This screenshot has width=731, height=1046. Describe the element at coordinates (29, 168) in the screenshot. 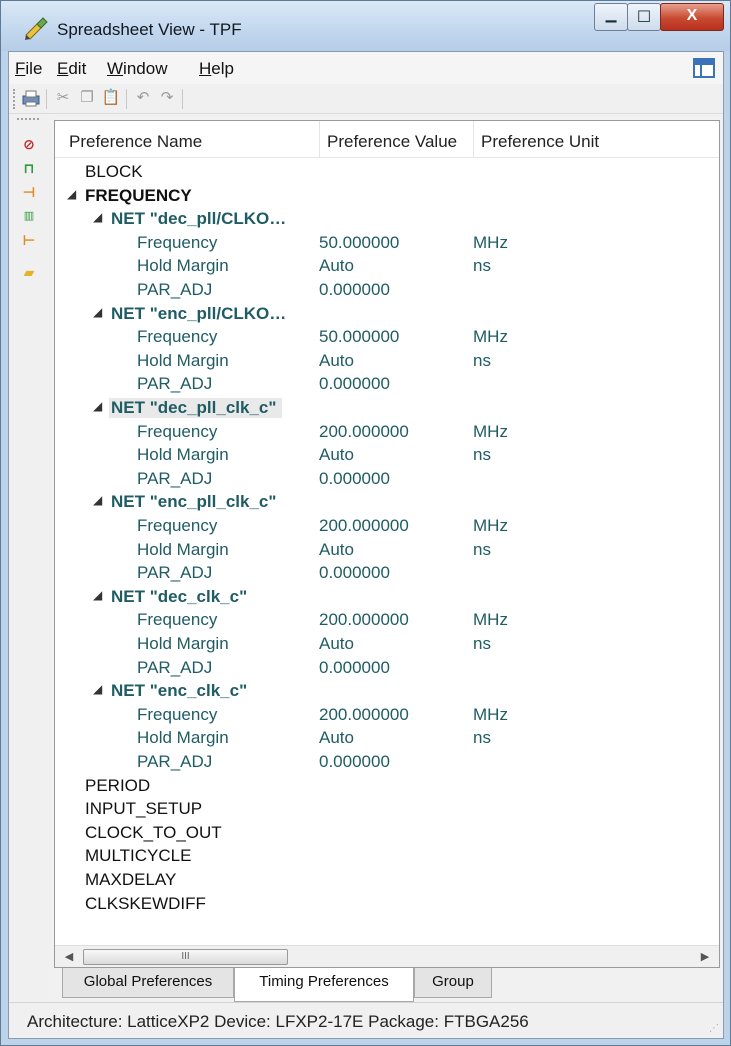

I see `waveform-icon: ⊓` at that location.